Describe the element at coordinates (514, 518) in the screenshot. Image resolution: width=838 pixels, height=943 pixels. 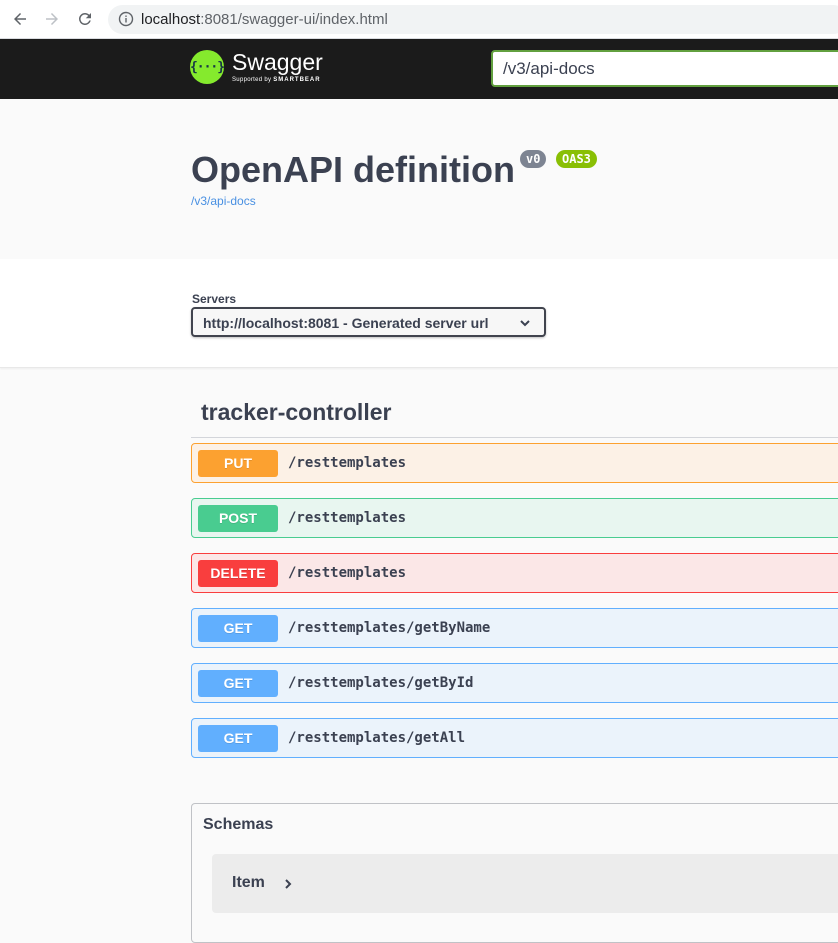
I see `operation-post-resttemplates: POST /resttemplates` at that location.